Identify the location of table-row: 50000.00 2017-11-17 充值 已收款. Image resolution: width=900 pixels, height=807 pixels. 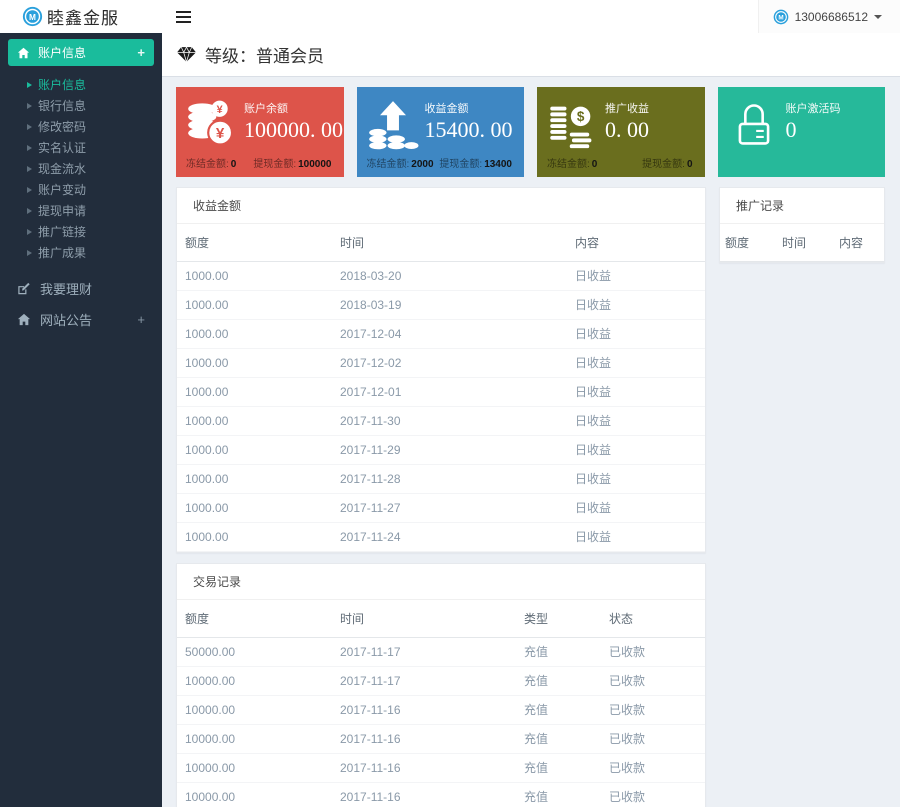
(441, 652).